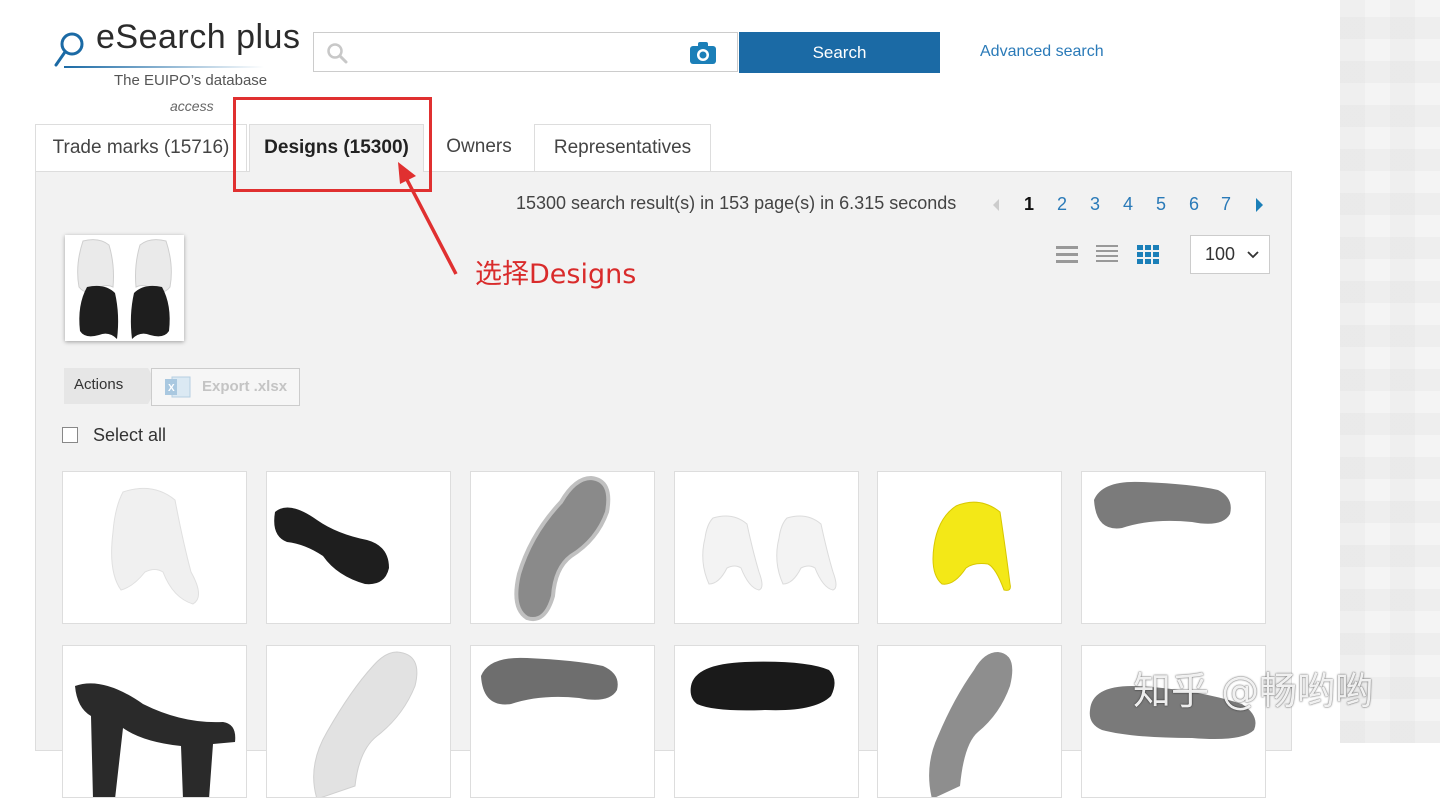  I want to click on search-box, so click(525, 52).